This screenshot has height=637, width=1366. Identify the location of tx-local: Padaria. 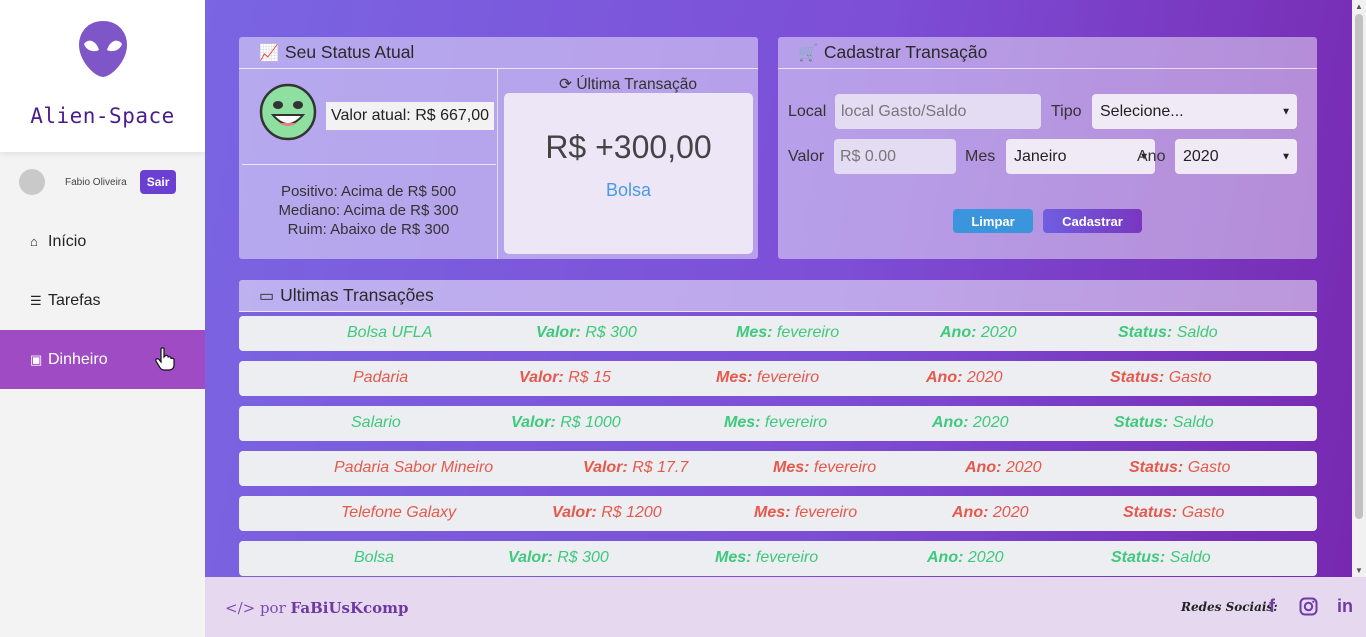
(381, 377).